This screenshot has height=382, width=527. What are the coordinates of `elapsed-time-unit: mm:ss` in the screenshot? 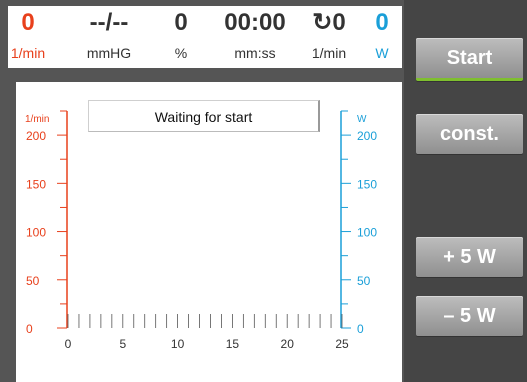 It's located at (255, 53).